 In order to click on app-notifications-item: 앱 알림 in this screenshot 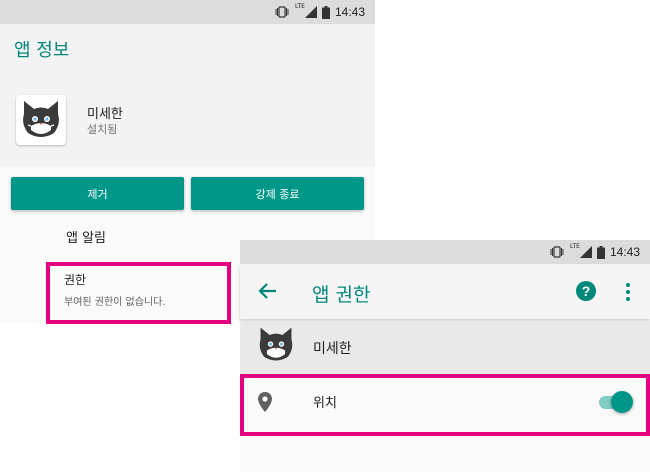, I will do `click(86, 236)`.